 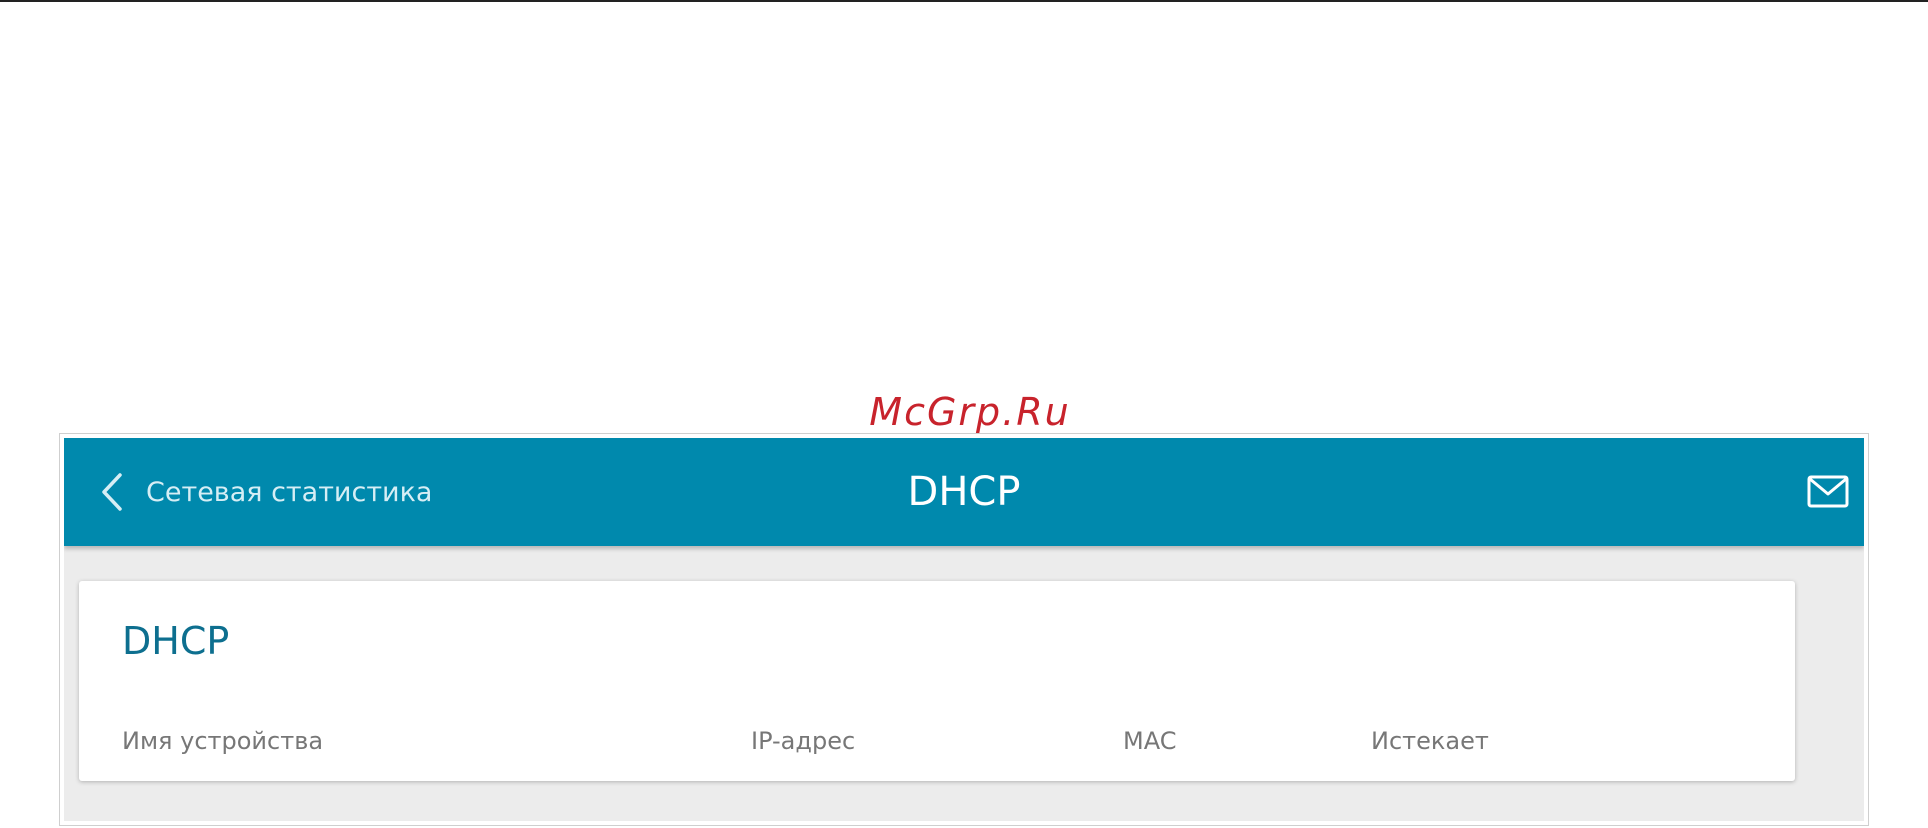 What do you see at coordinates (176, 641) in the screenshot?
I see `section-title: DHCP` at bounding box center [176, 641].